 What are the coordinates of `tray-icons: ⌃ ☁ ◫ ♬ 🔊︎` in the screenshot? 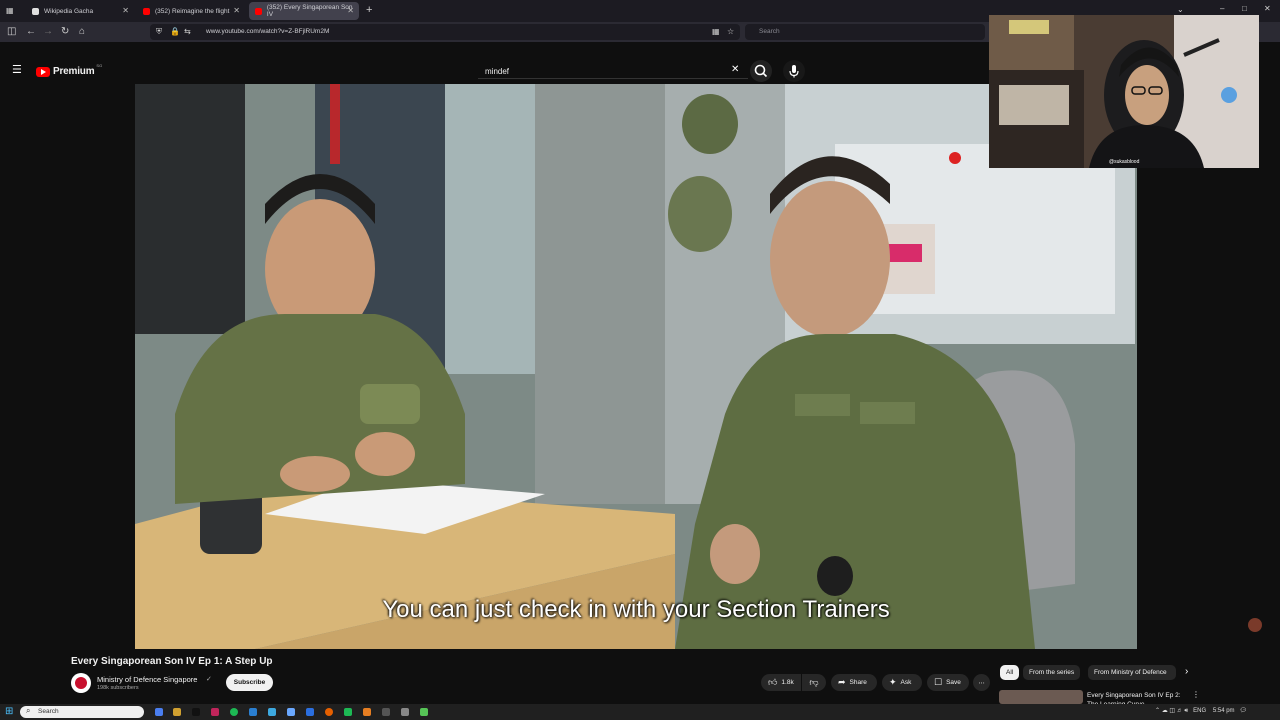 It's located at (1173, 711).